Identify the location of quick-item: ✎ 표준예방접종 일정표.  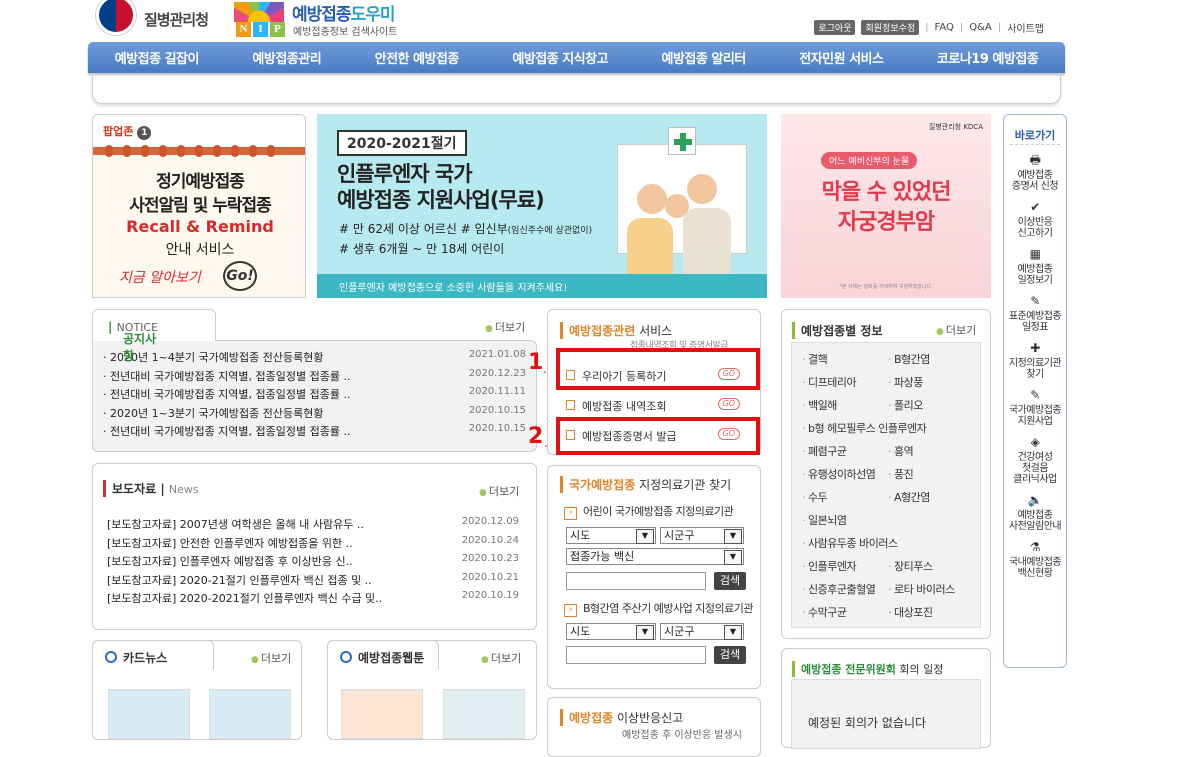
(1035, 313).